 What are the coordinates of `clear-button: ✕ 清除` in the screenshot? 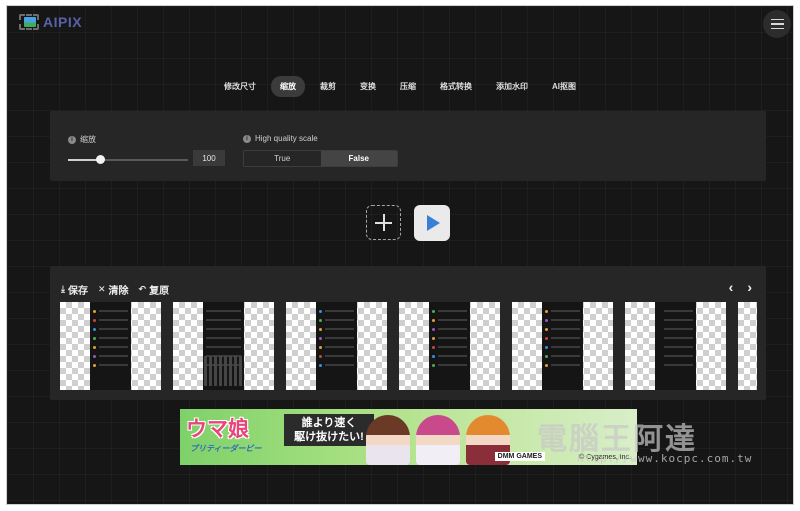 It's located at (113, 289).